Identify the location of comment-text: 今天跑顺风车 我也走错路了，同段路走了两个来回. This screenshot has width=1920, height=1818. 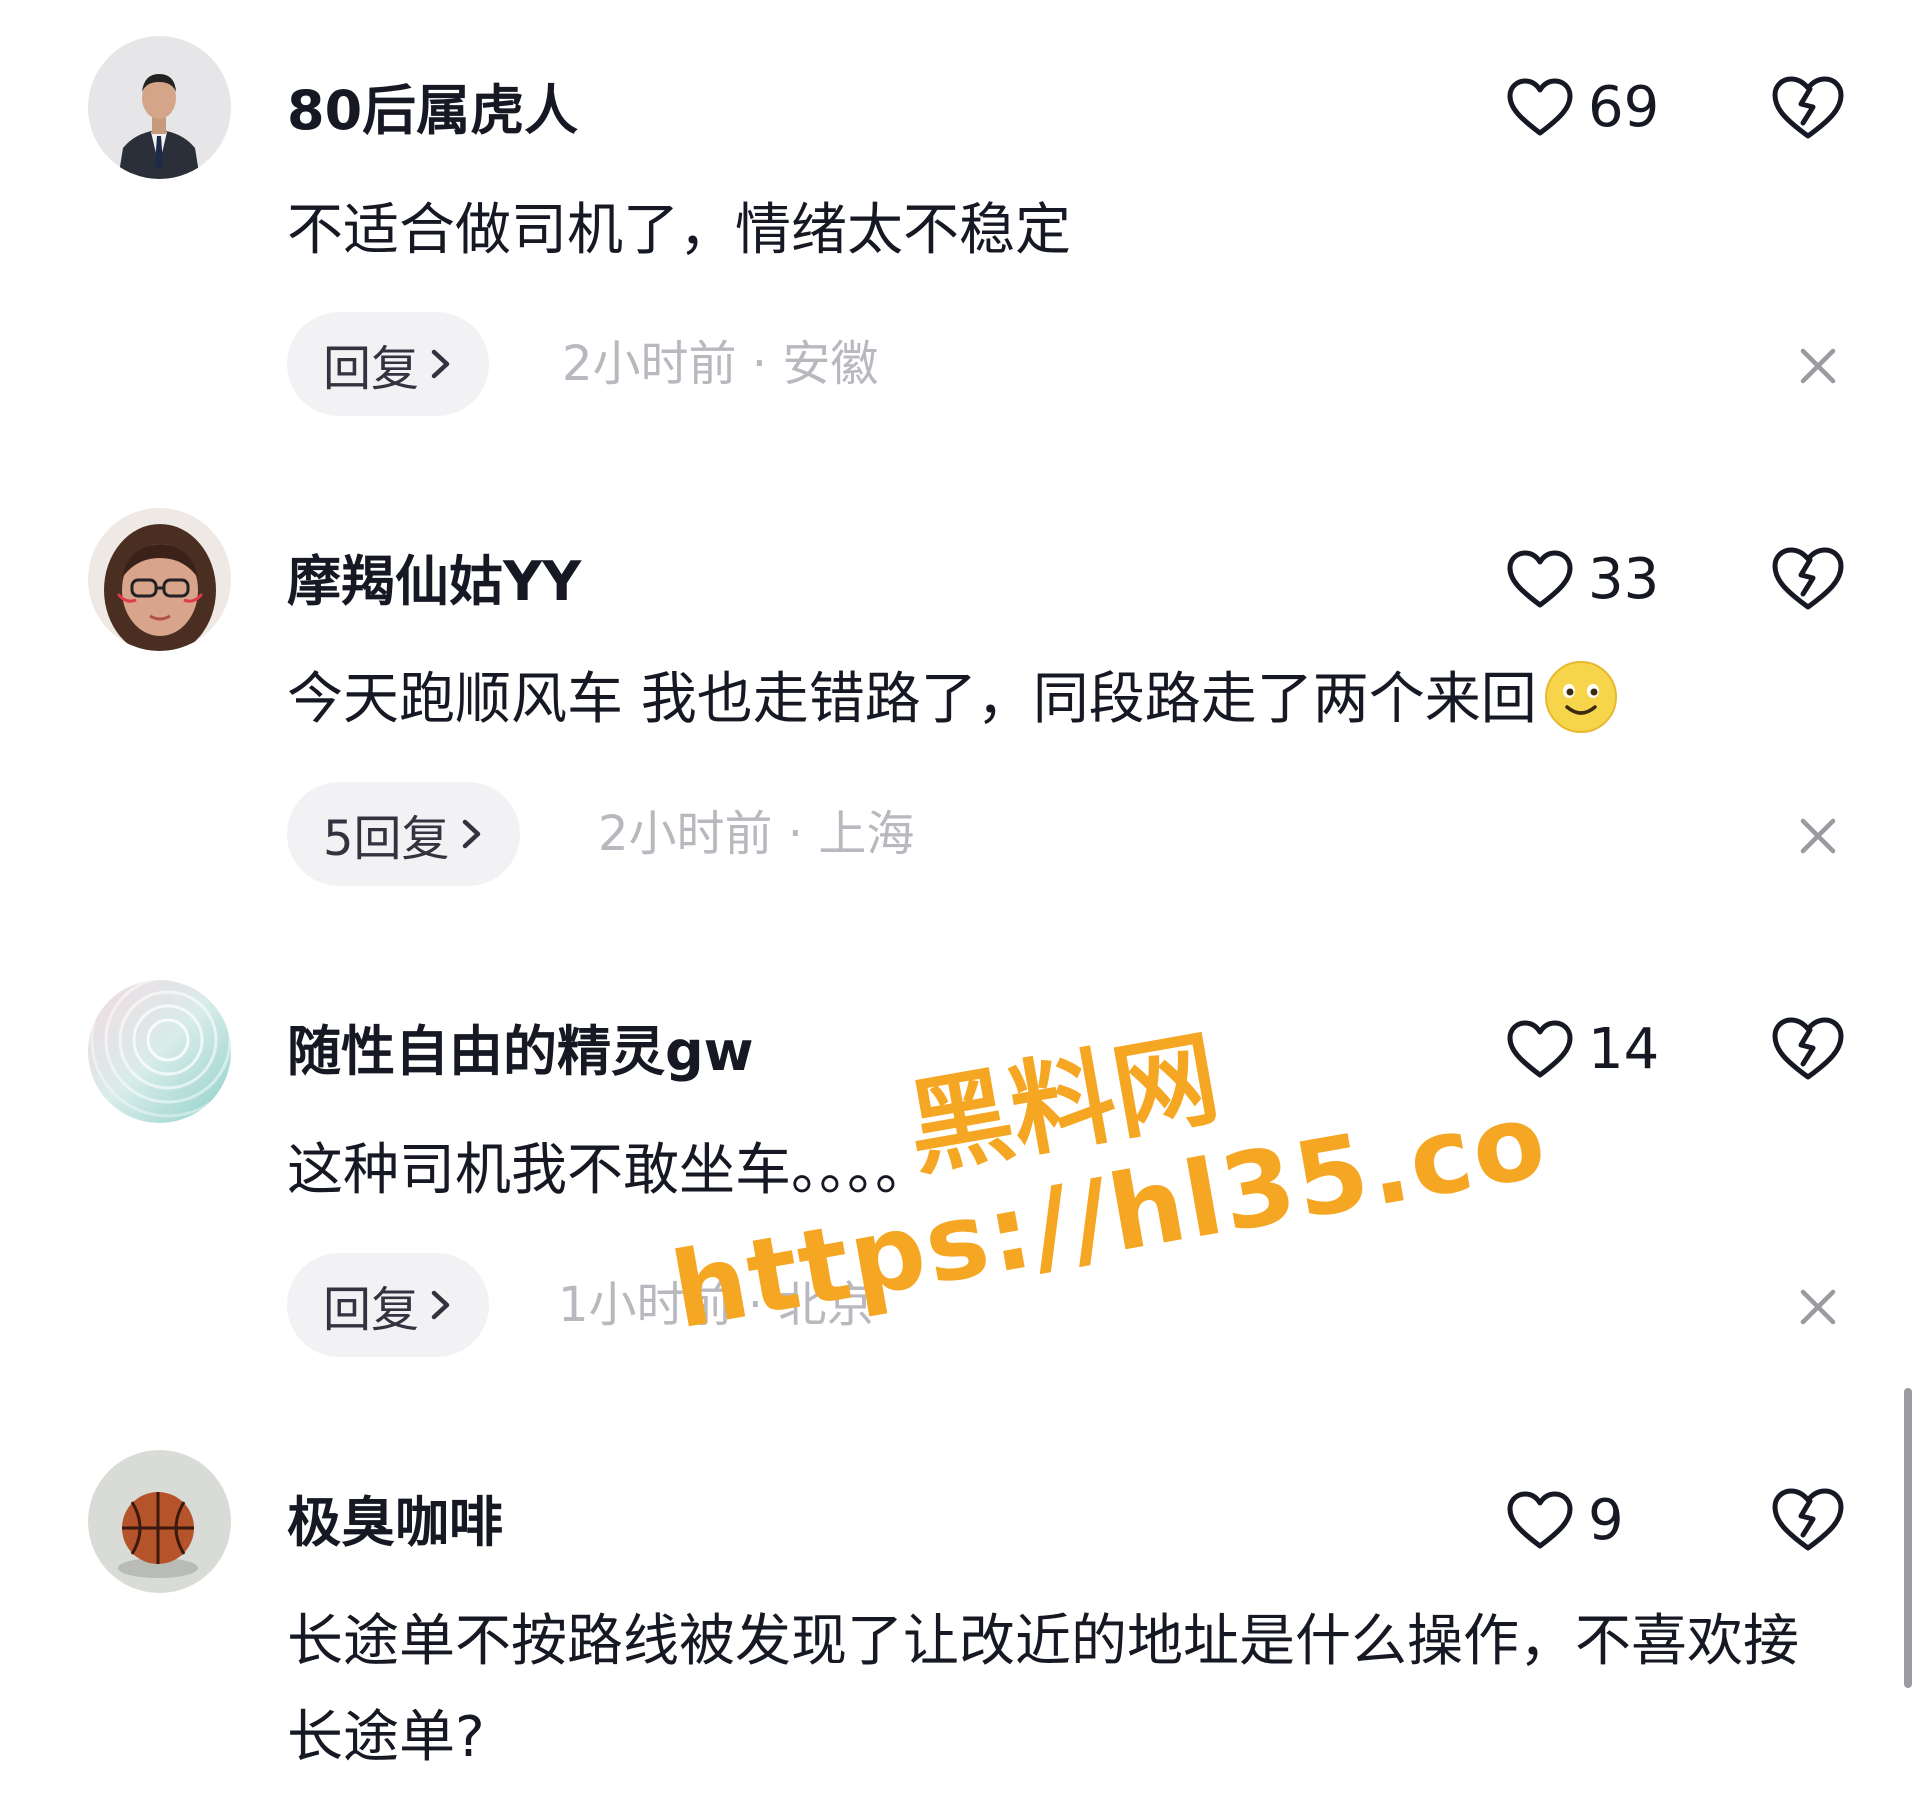
(1067, 700).